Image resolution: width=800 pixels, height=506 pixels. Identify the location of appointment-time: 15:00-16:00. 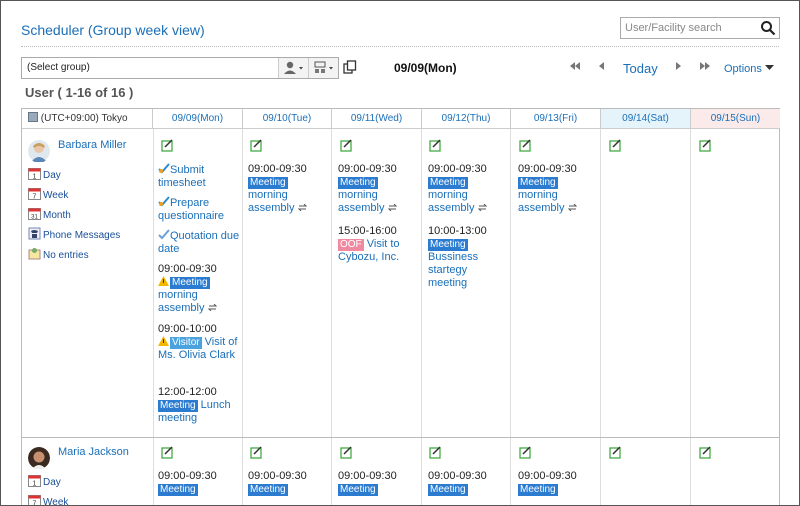
(367, 231).